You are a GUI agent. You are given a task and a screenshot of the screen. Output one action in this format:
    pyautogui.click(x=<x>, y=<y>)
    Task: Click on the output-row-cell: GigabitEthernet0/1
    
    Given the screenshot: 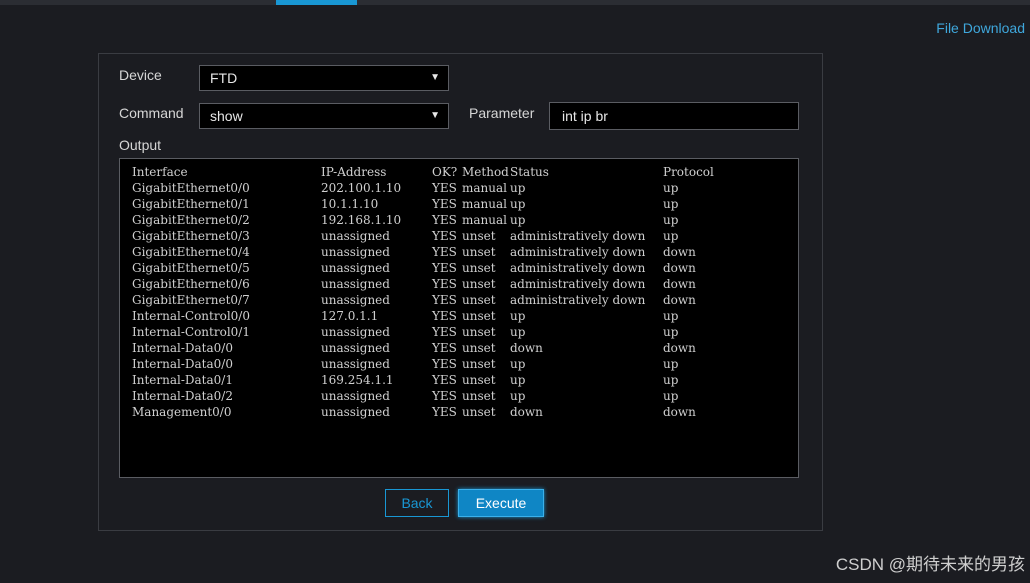 What is the action you would take?
    pyautogui.click(x=191, y=204)
    